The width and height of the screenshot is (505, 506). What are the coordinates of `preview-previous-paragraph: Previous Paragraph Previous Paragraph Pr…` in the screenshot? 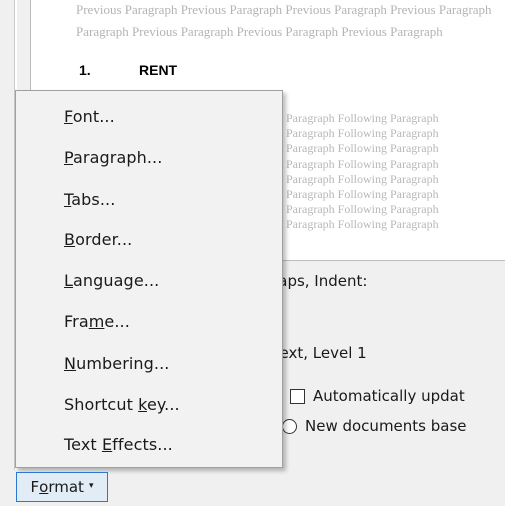 It's located at (284, 9).